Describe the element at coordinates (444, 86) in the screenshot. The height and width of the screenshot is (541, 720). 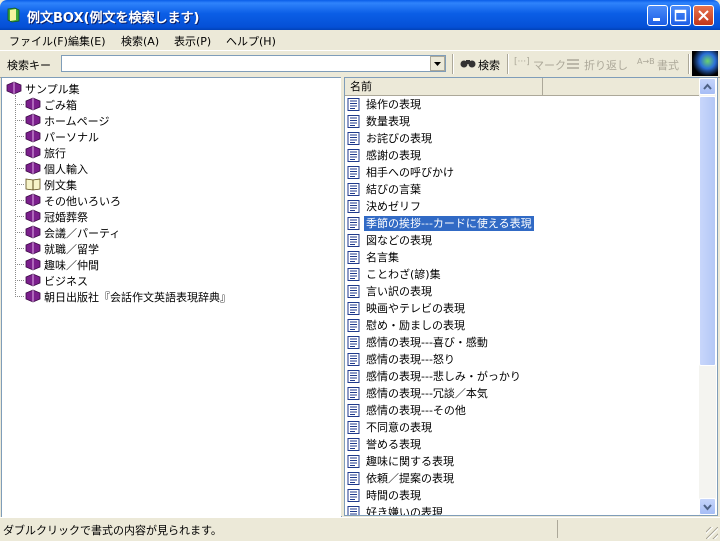
I see `column-name-header: 名前` at that location.